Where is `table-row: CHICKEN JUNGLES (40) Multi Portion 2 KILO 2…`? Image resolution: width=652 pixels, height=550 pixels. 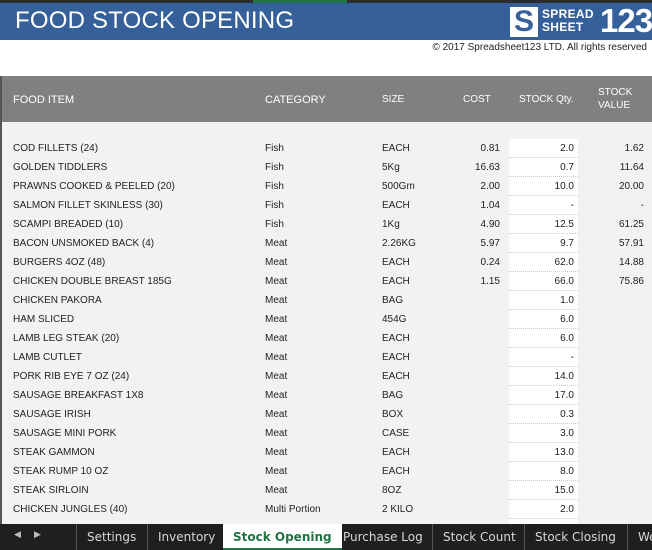 table-row: CHICKEN JUNGLES (40) Multi Portion 2 KILO 2… is located at coordinates (327, 509).